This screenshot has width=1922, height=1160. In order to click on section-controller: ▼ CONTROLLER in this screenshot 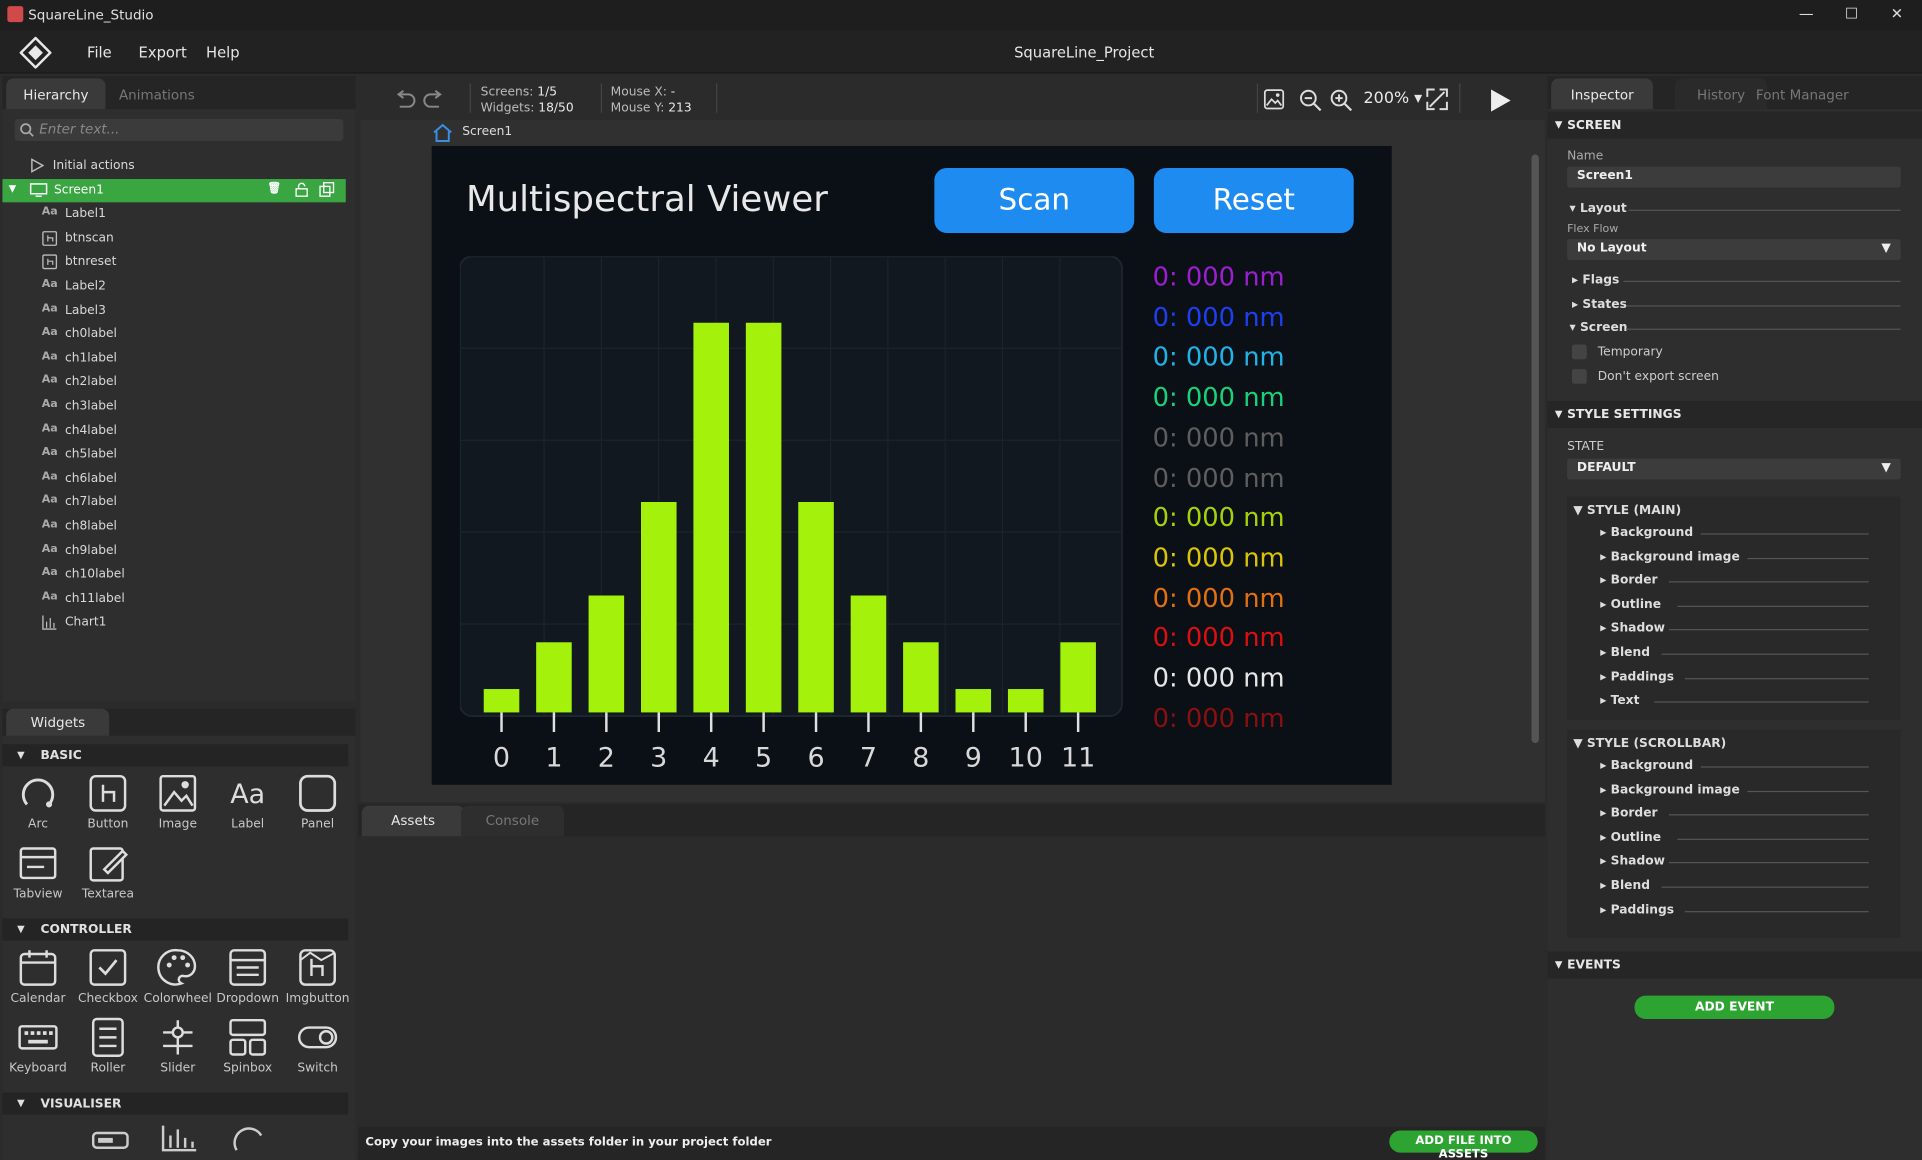, I will do `click(175, 929)`.